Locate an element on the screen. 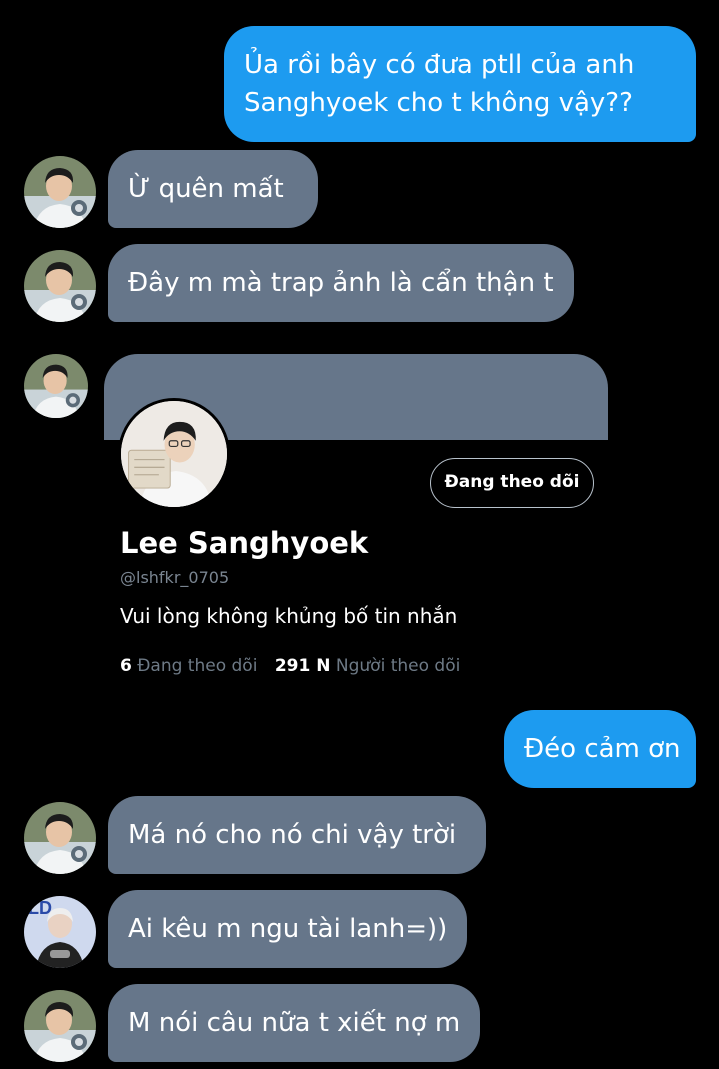  message-bubble-incoming: Đây m mà trap ảnh là cẩn thận t is located at coordinates (341, 283).